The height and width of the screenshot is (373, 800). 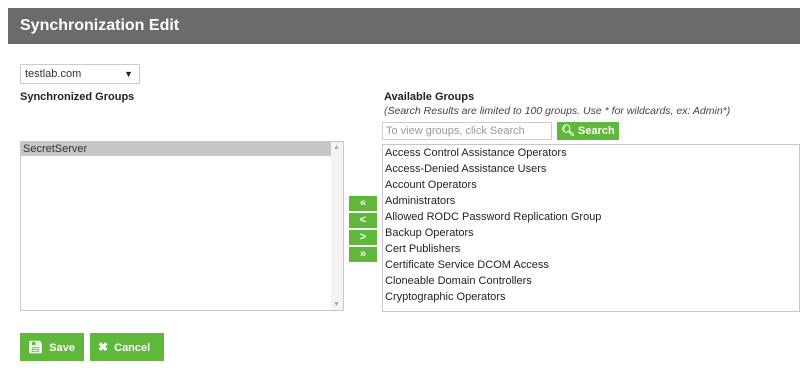 What do you see at coordinates (336, 147) in the screenshot?
I see `scroll-up-icon: ▲` at bounding box center [336, 147].